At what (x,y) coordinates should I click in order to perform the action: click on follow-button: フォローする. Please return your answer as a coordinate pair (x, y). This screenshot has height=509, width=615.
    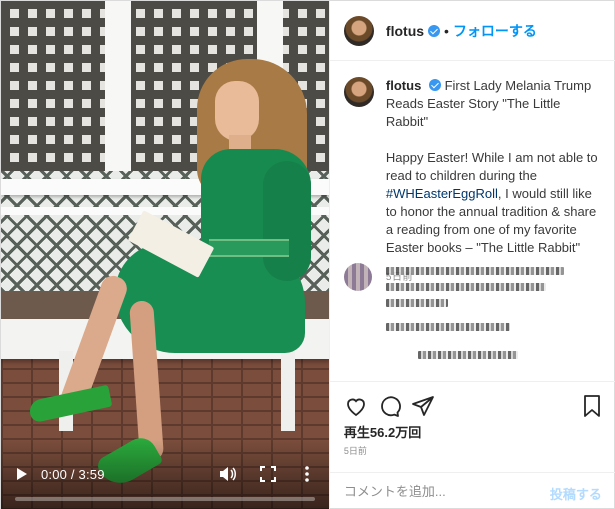
    Looking at the image, I should click on (495, 31).